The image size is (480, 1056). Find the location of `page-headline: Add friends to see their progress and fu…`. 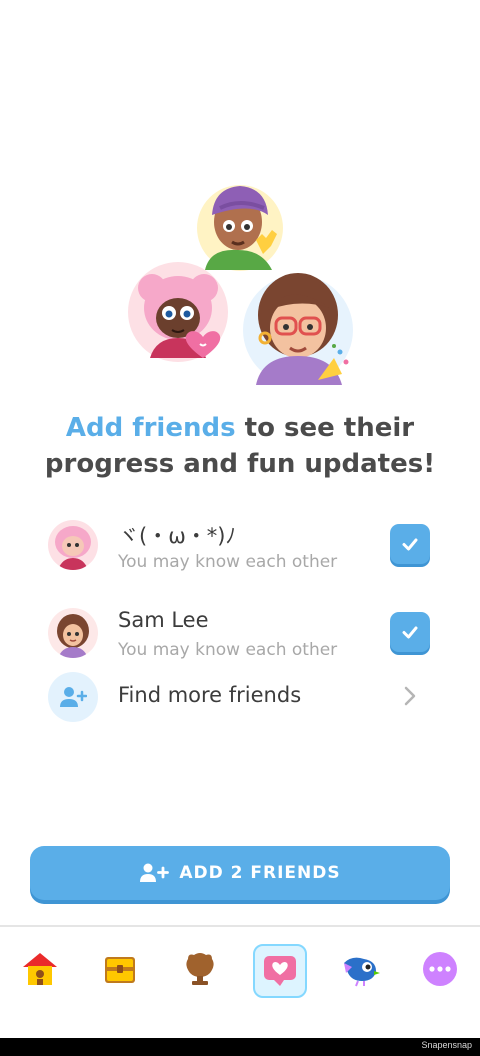

page-headline: Add friends to see their progress and fu… is located at coordinates (240, 446).